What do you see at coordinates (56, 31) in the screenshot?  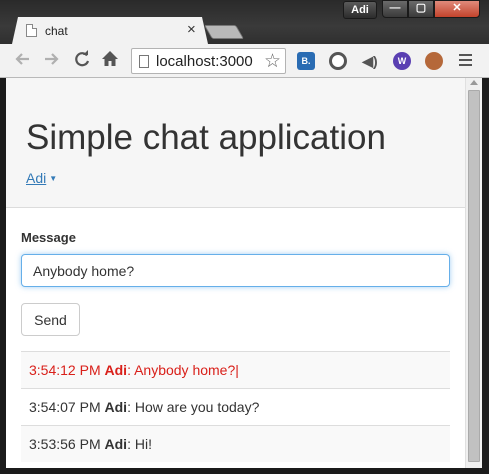 I see `tab-title: chat` at bounding box center [56, 31].